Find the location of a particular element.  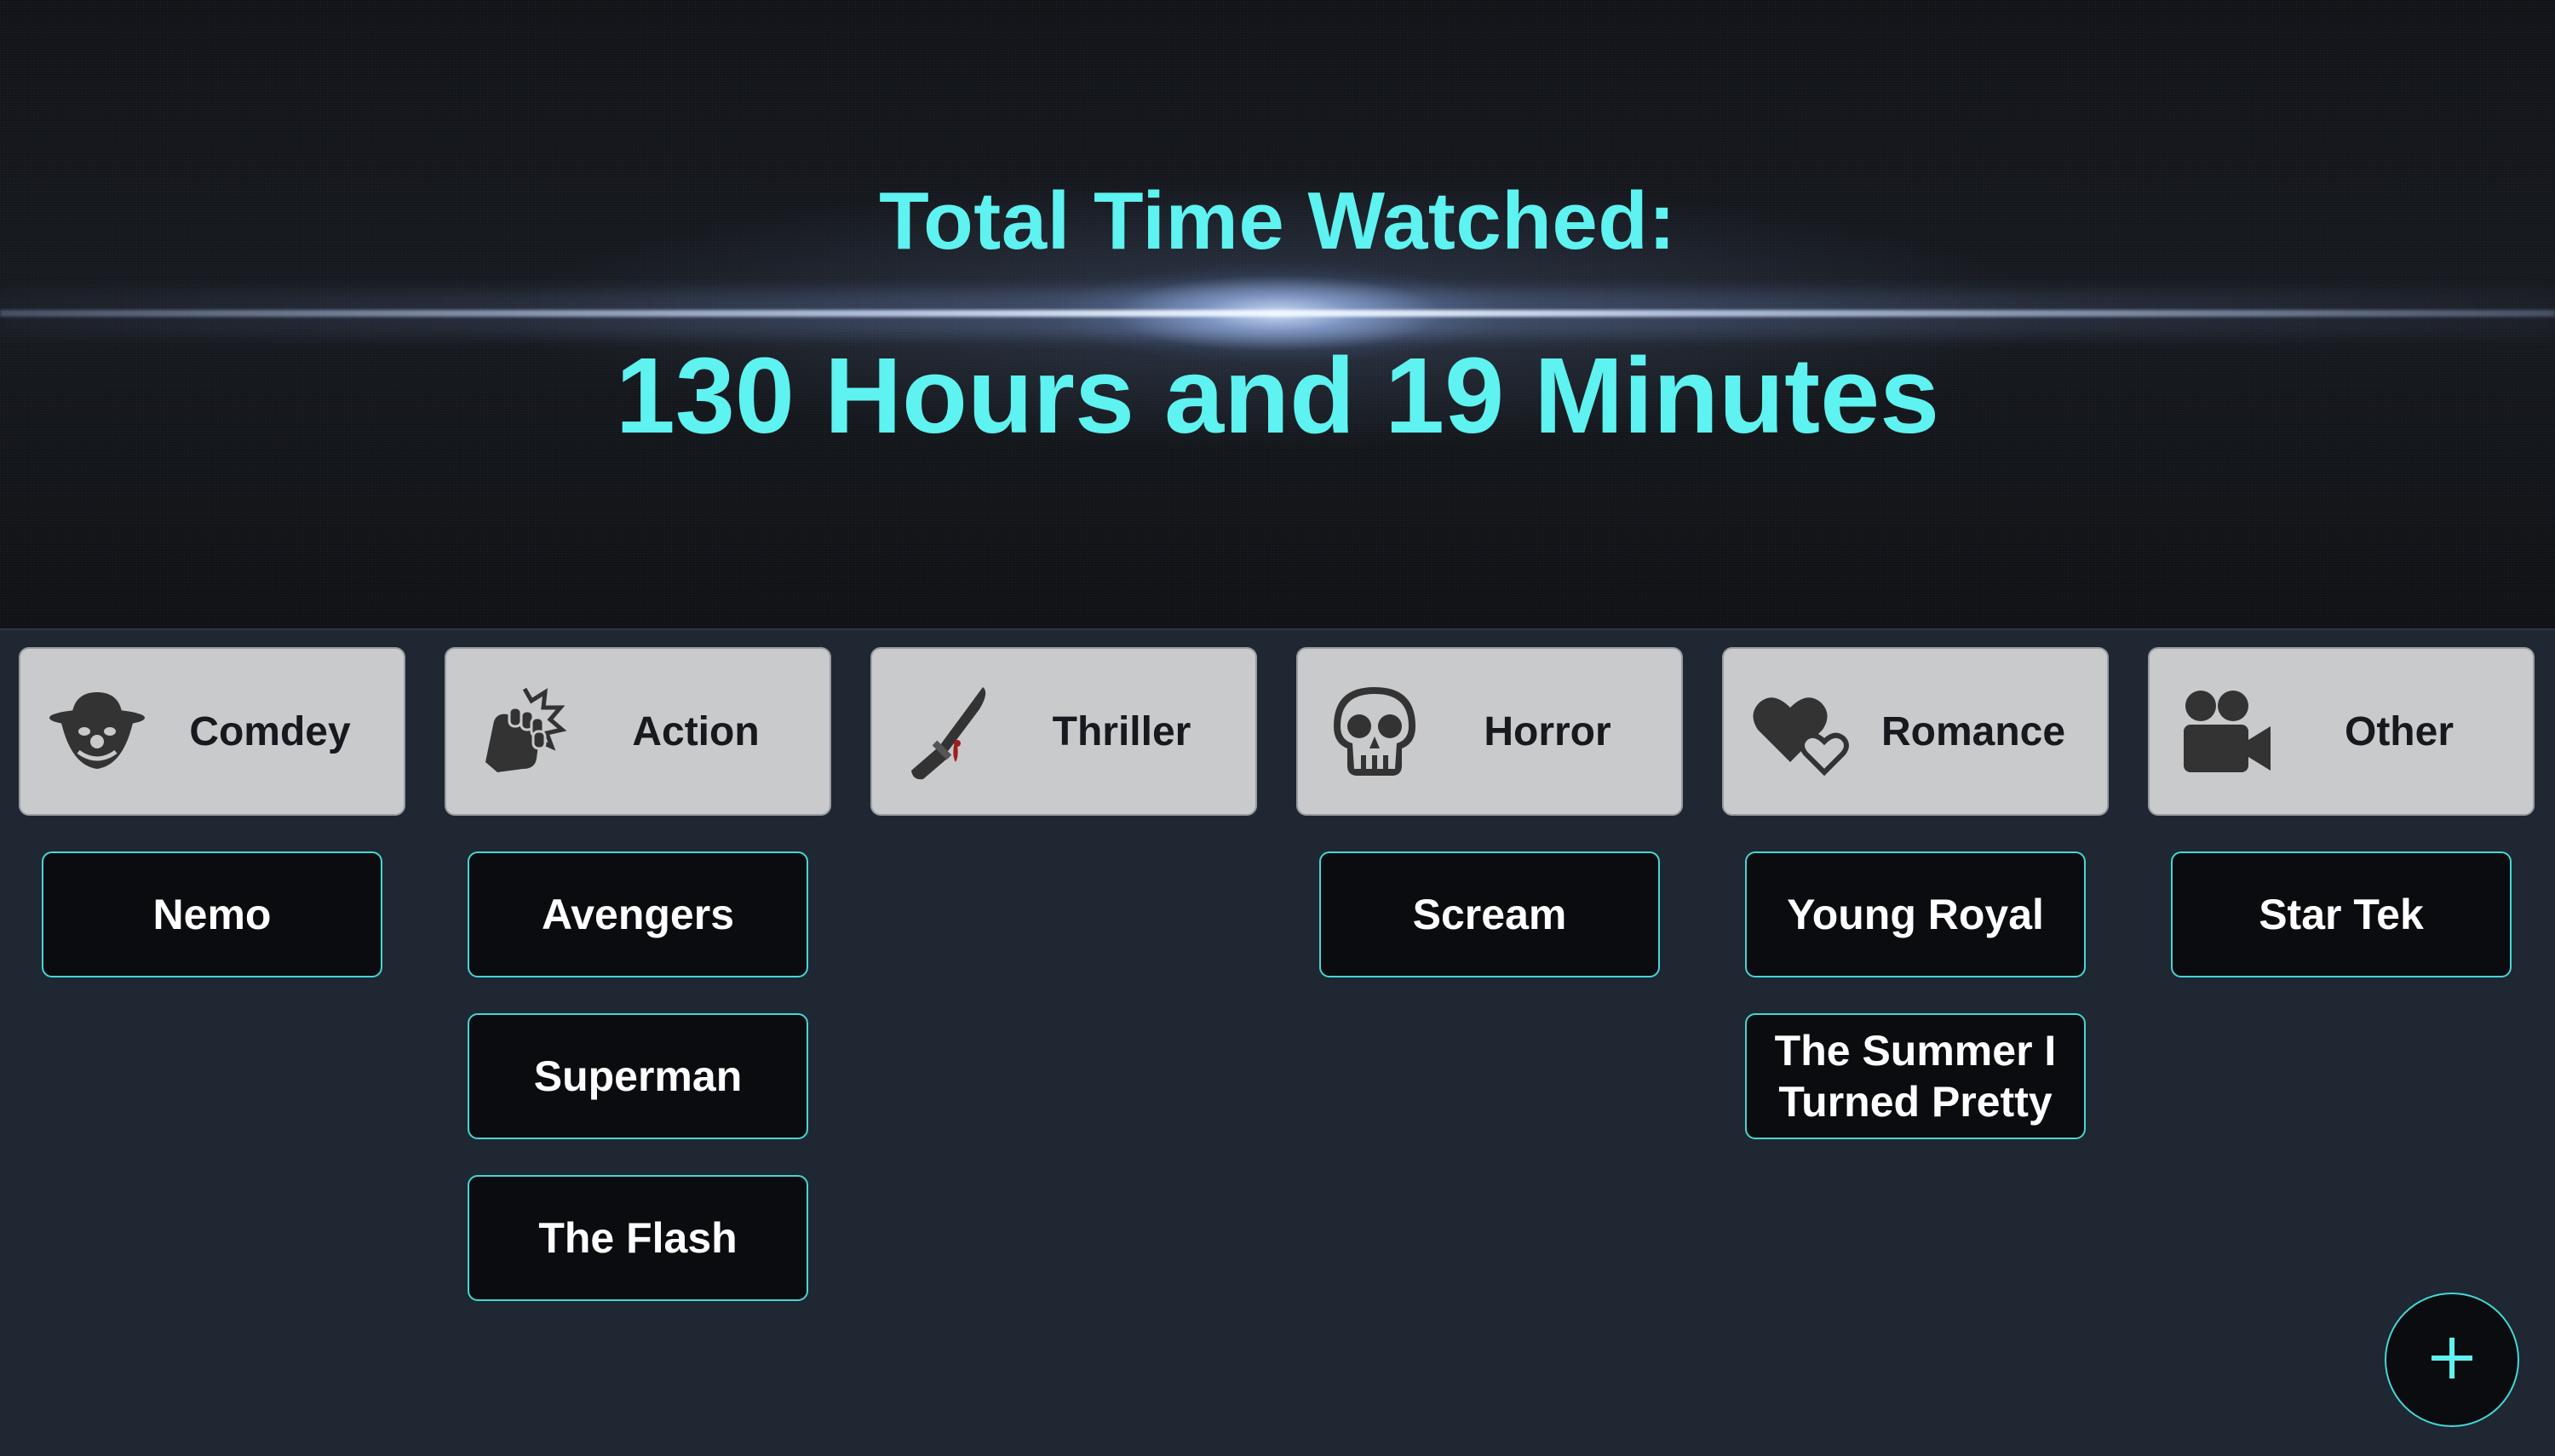

movie-list-horror: Scream is located at coordinates (1489, 914).